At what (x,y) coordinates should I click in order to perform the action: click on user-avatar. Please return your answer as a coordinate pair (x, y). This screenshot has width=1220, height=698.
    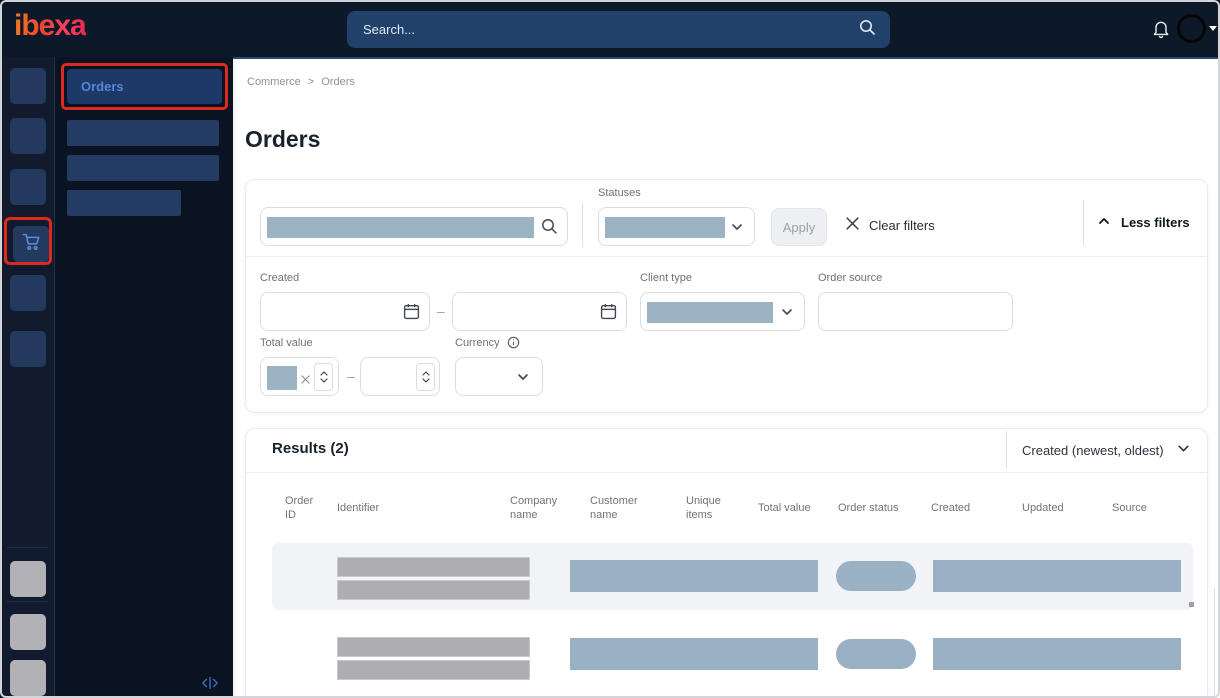
    Looking at the image, I should click on (1191, 28).